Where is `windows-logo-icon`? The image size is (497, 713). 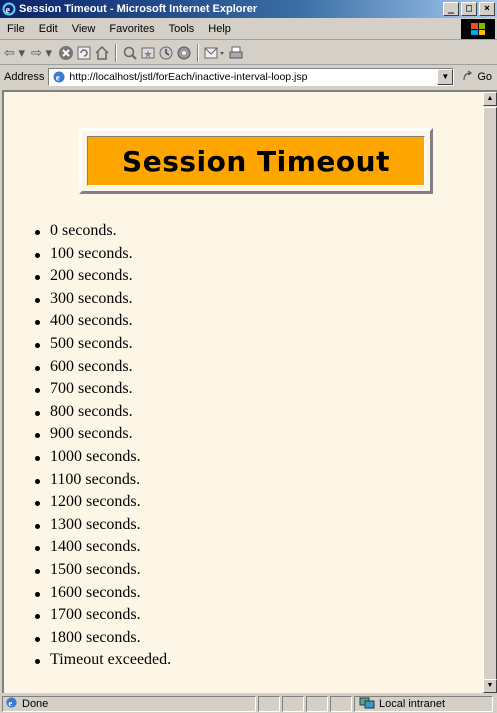 windows-logo-icon is located at coordinates (478, 29).